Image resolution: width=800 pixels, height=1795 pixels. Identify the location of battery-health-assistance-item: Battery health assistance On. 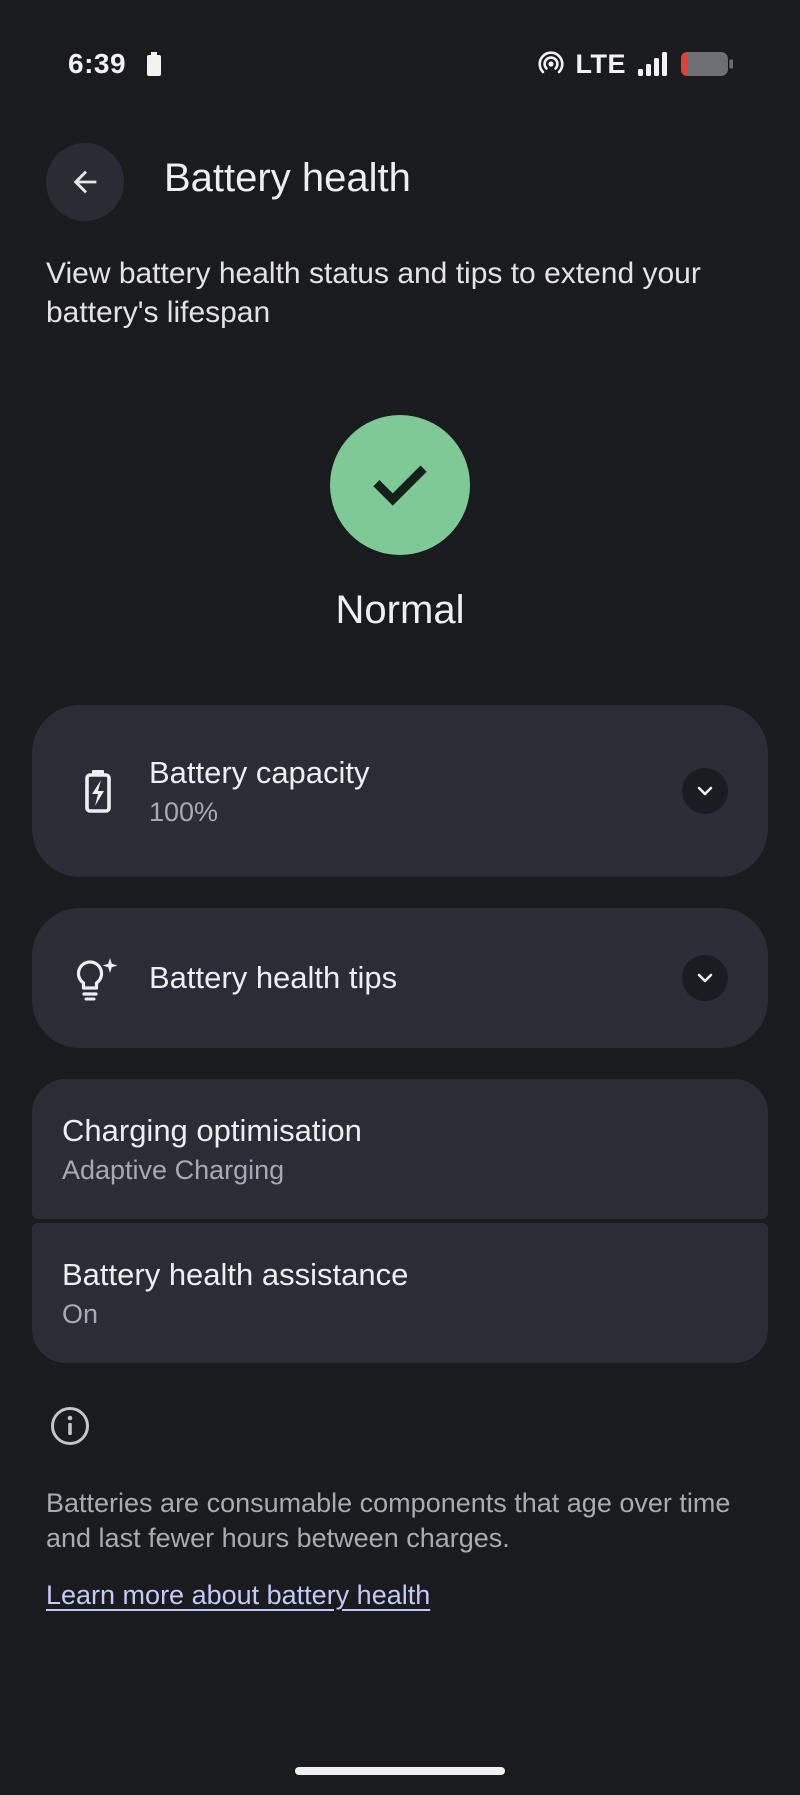
(400, 1293).